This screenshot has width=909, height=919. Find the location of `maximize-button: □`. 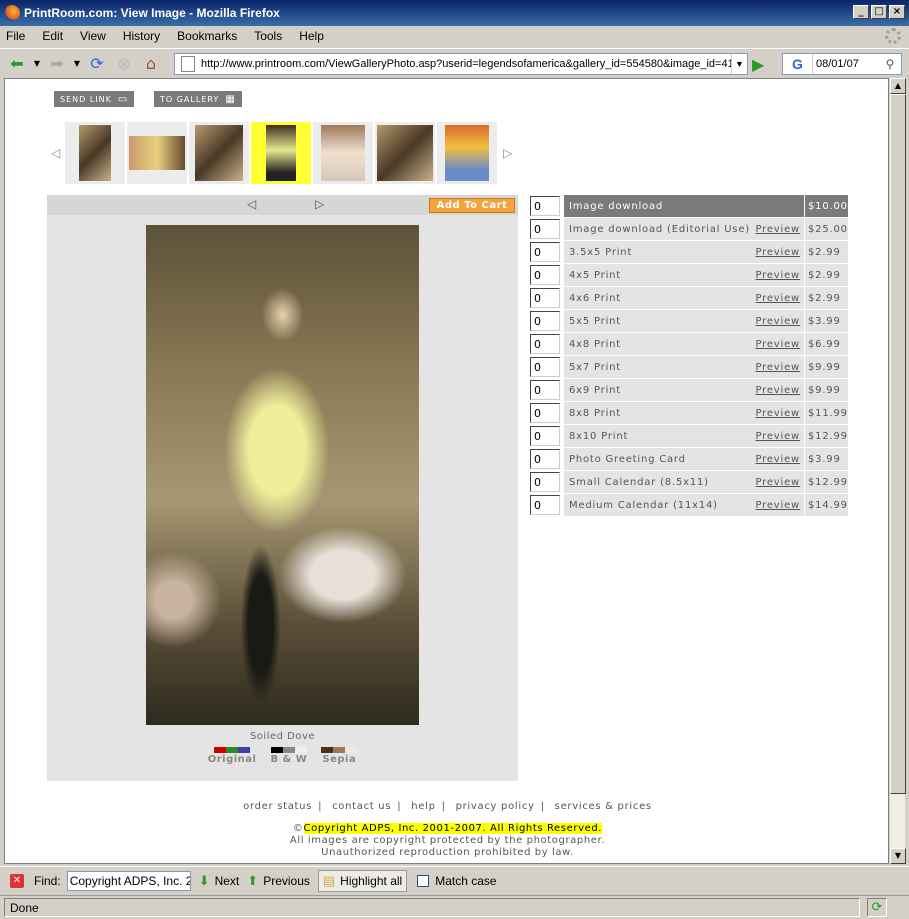

maximize-button: □ is located at coordinates (879, 12).